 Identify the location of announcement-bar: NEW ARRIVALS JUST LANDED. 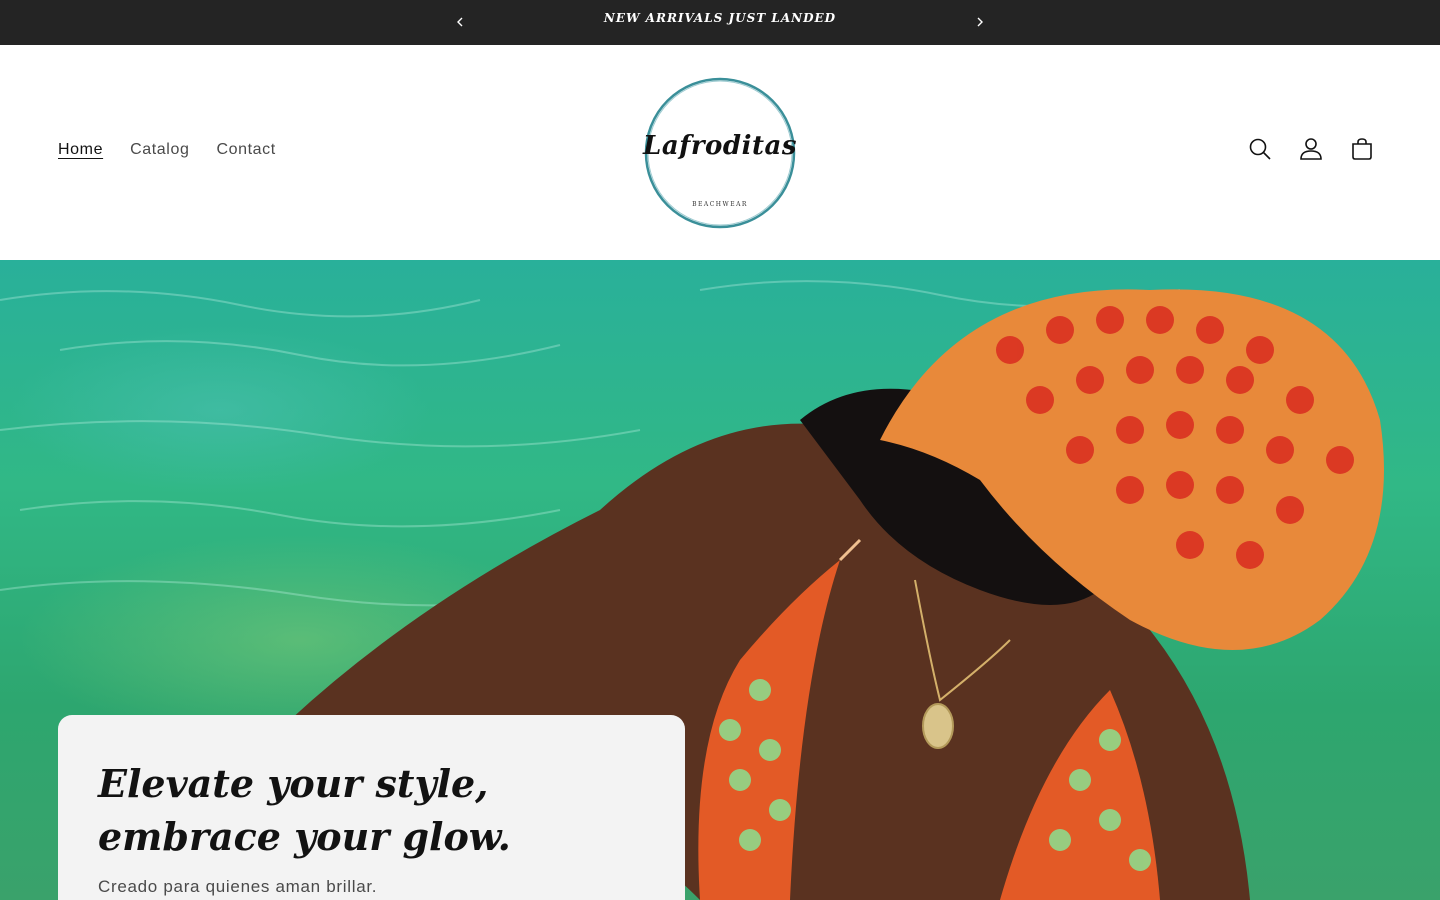
(720, 22).